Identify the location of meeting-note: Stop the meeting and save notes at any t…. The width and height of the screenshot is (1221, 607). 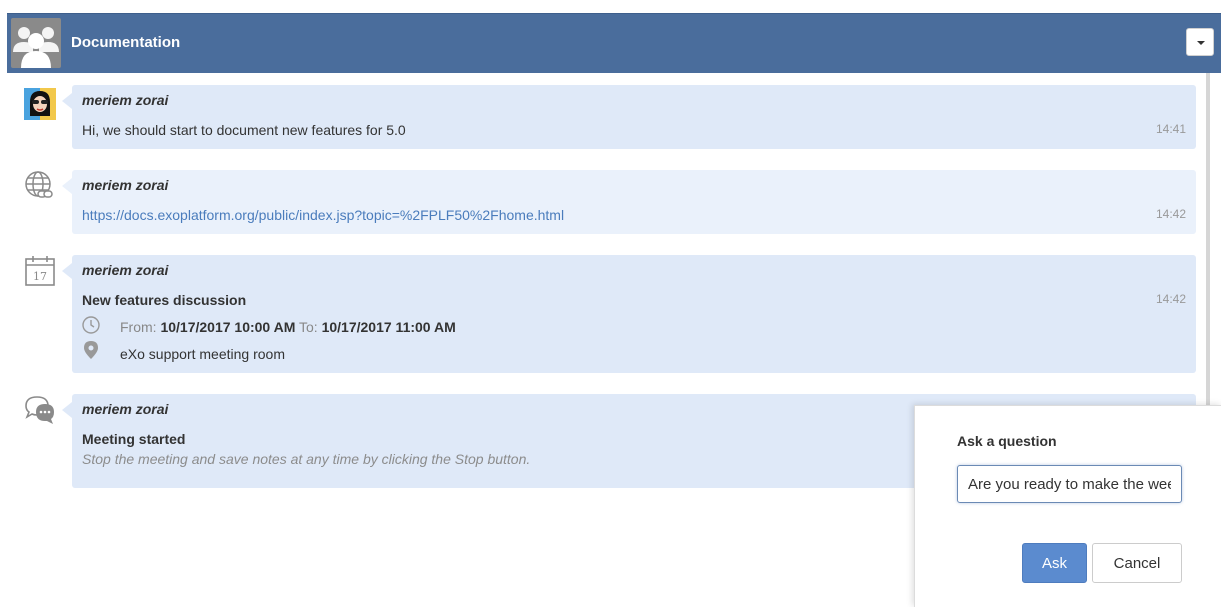
(306, 459).